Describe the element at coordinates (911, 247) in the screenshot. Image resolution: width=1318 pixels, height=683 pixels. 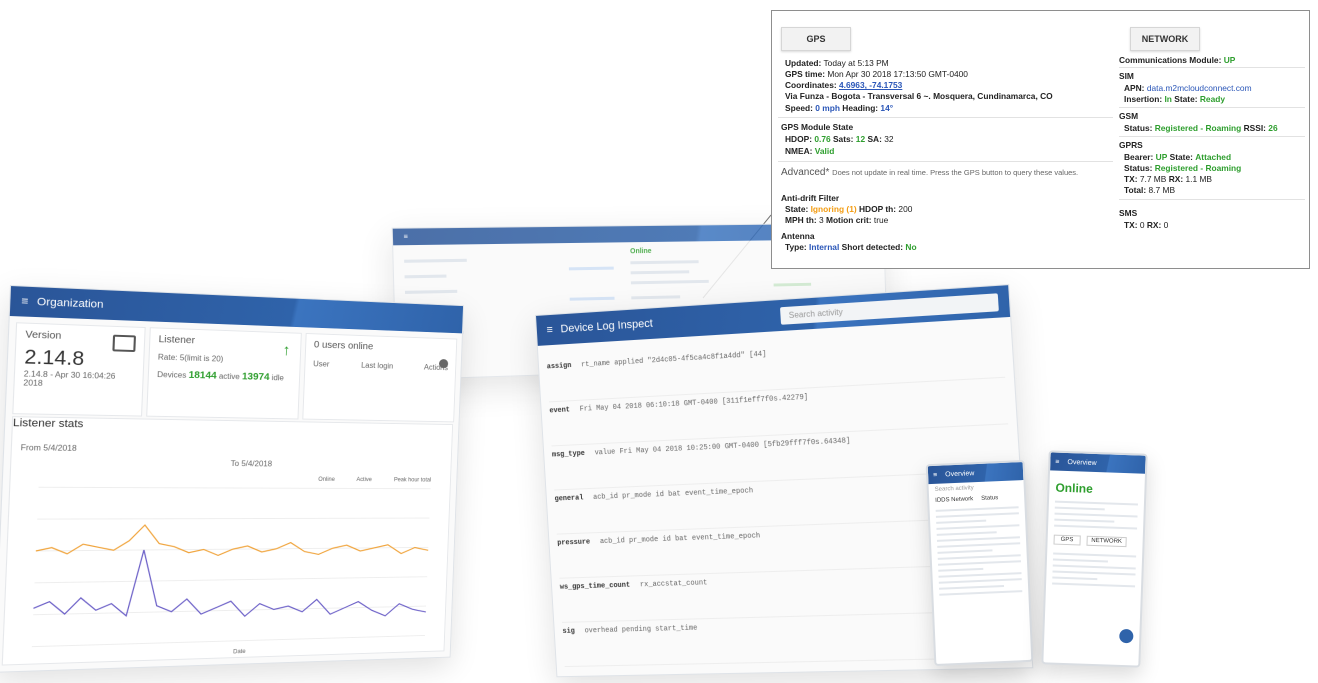
I see `short-value: No` at that location.